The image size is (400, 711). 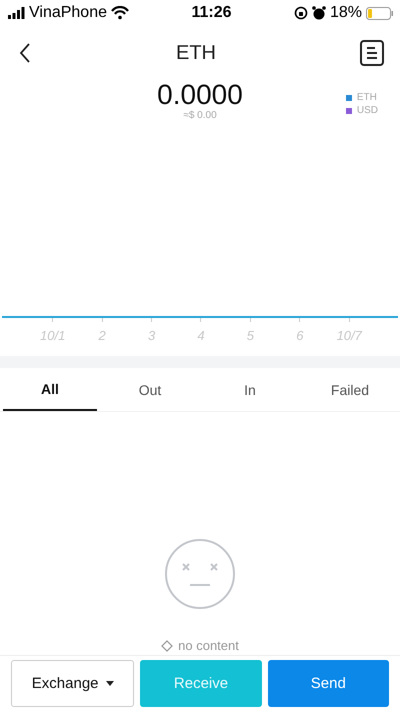 I want to click on action-button: Send, so click(x=328, y=683).